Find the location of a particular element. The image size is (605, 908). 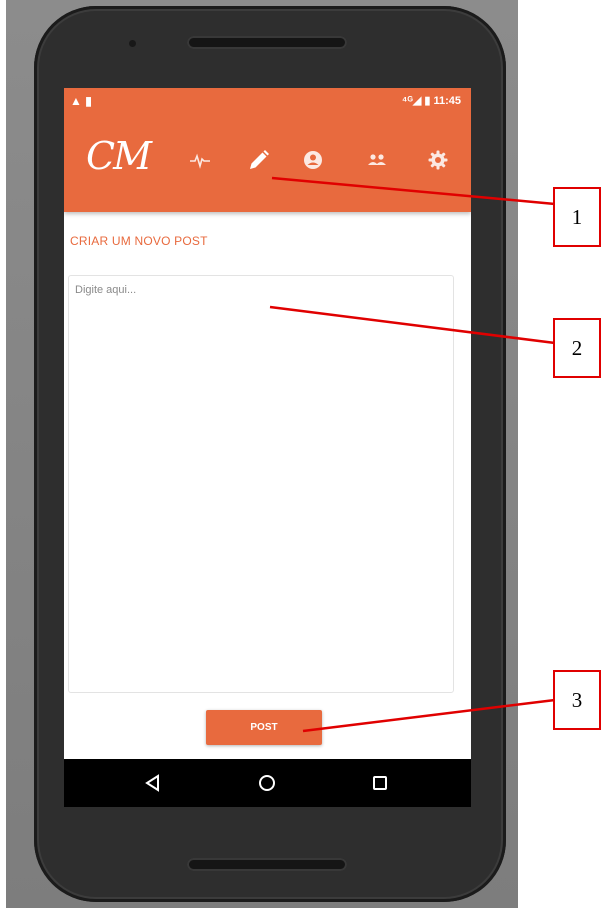

app-bar: ▲ ▮ ⁴ᴳ◢ ▮ 11:45 CM is located at coordinates (267, 150).